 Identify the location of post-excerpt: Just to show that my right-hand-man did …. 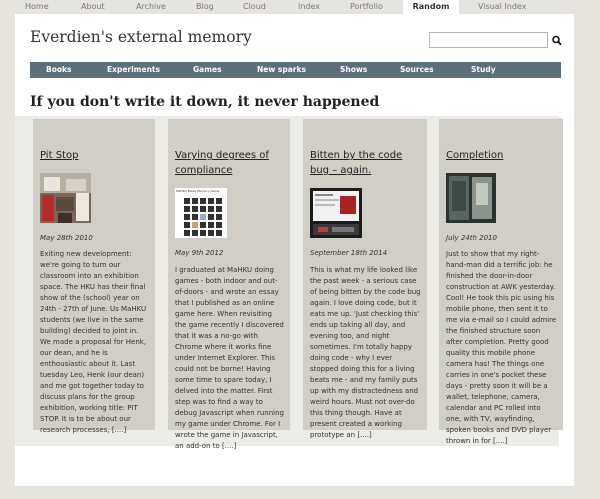
(502, 348).